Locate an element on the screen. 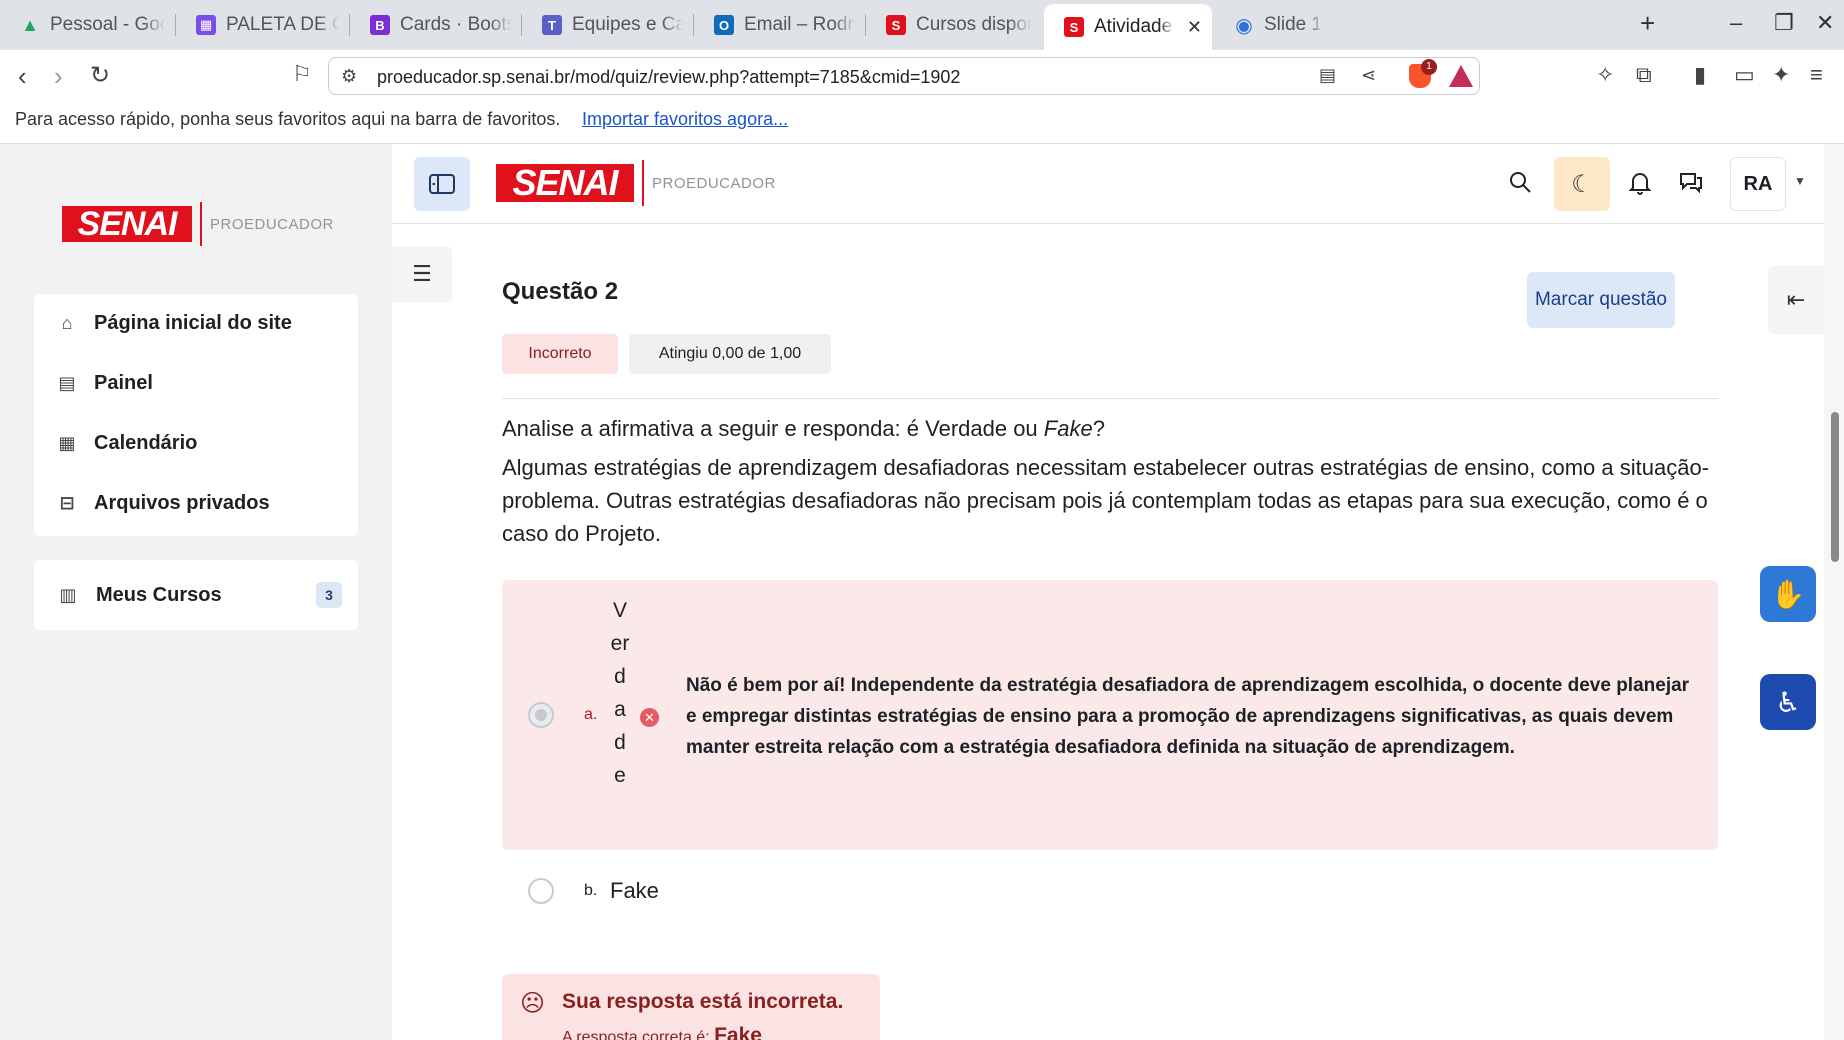  my-courses: ▥ Meus Cursos 3 is located at coordinates (196, 595).